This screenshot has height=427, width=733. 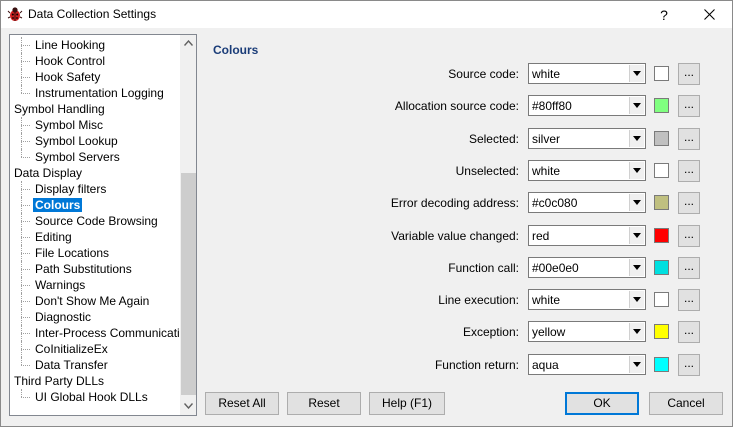 I want to click on setting-label: Source code:, so click(x=483, y=74).